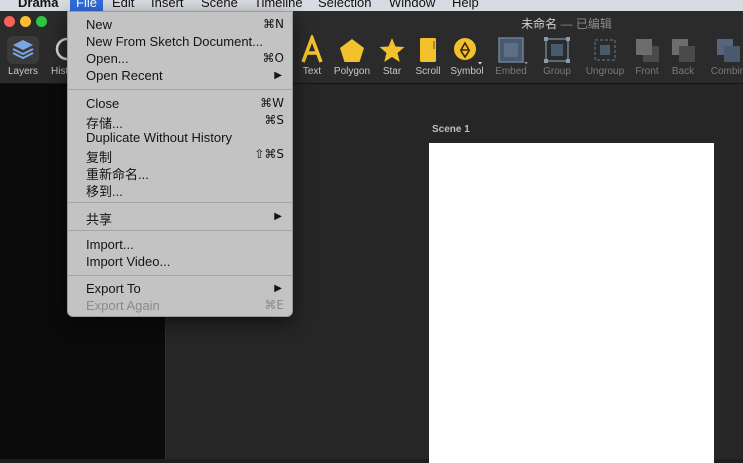  I want to click on toolbar-history-button: Hist, so click(54, 56).